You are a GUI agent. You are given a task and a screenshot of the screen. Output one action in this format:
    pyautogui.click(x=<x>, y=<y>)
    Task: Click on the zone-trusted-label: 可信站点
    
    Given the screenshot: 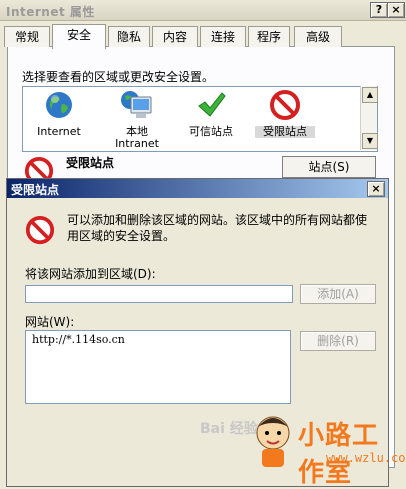 What is the action you would take?
    pyautogui.click(x=211, y=131)
    